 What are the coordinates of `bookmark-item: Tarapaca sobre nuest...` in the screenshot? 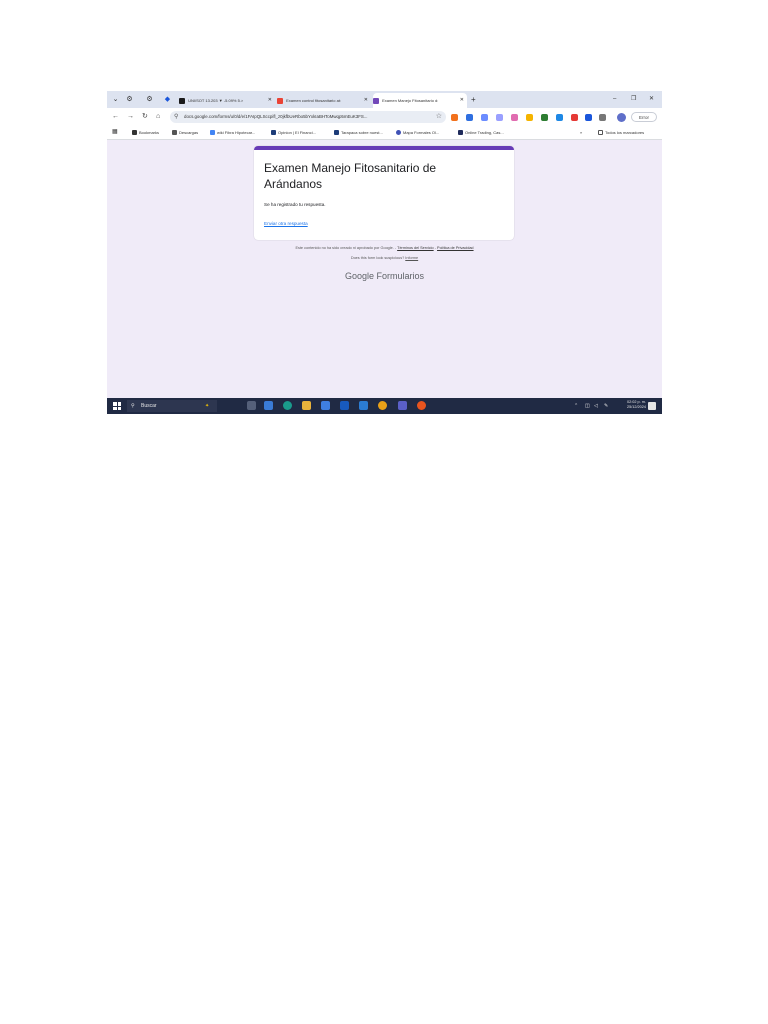 It's located at (358, 132).